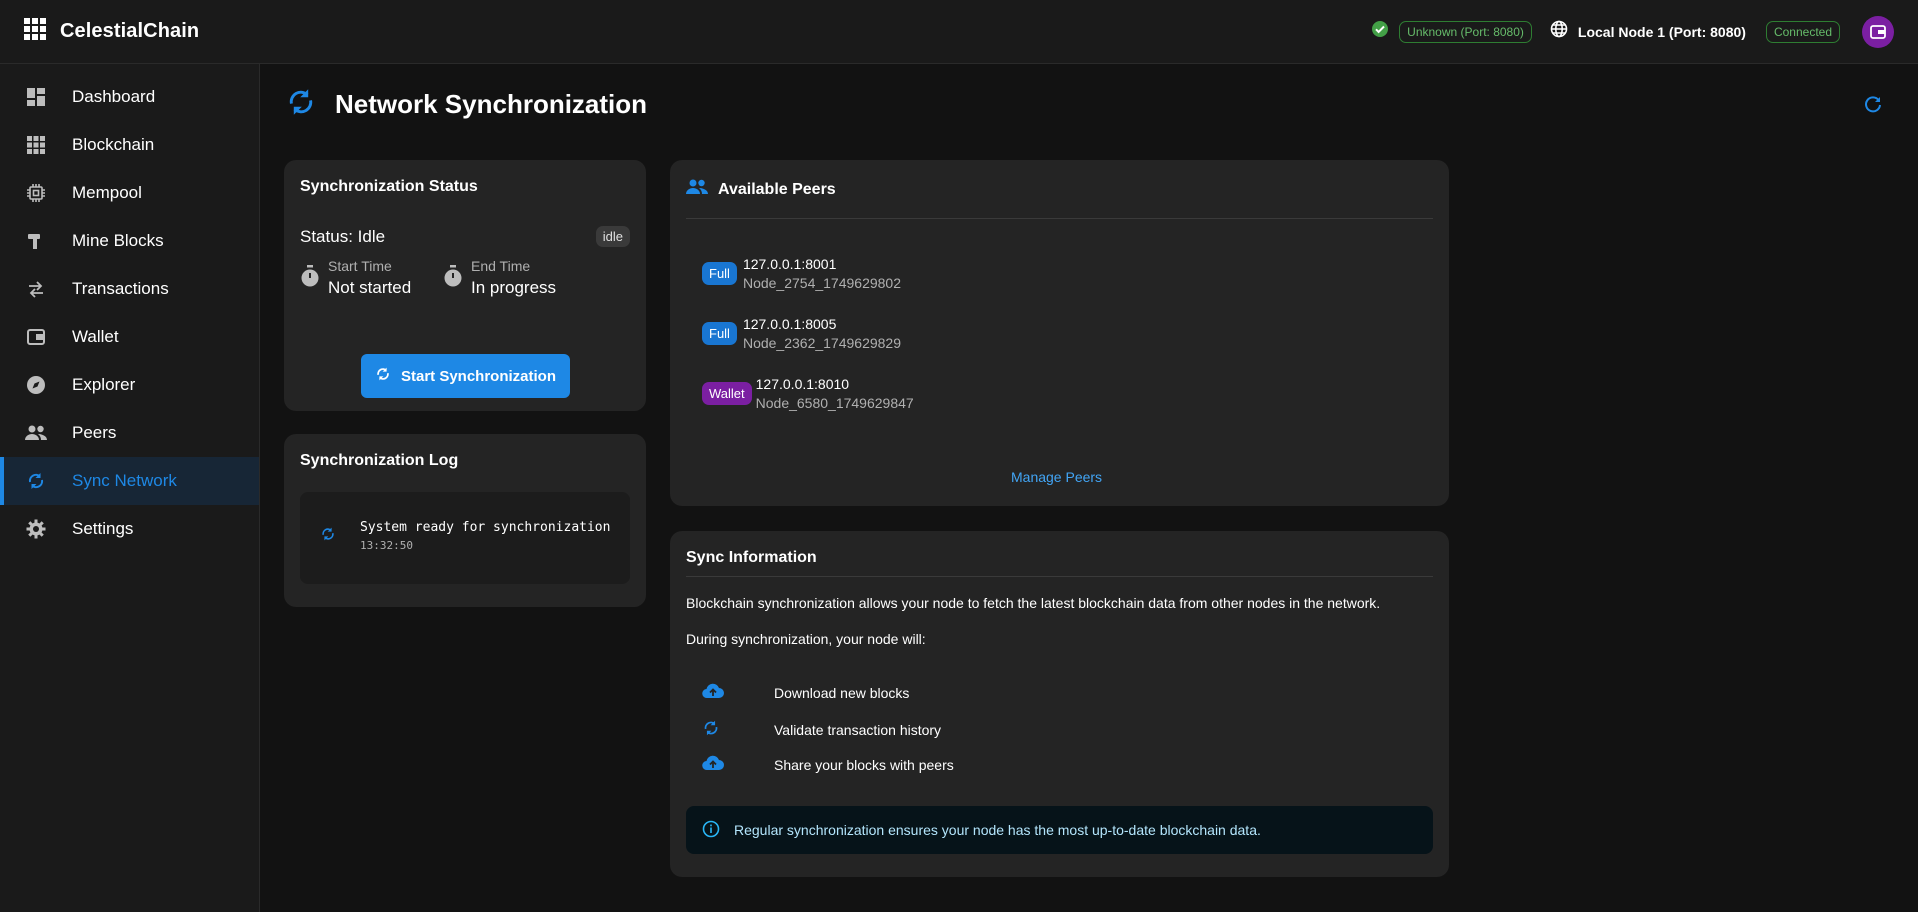 Image resolution: width=1918 pixels, height=912 pixels. Describe the element at coordinates (107, 192) in the screenshot. I see `sidebar-item-label: Mempool` at that location.